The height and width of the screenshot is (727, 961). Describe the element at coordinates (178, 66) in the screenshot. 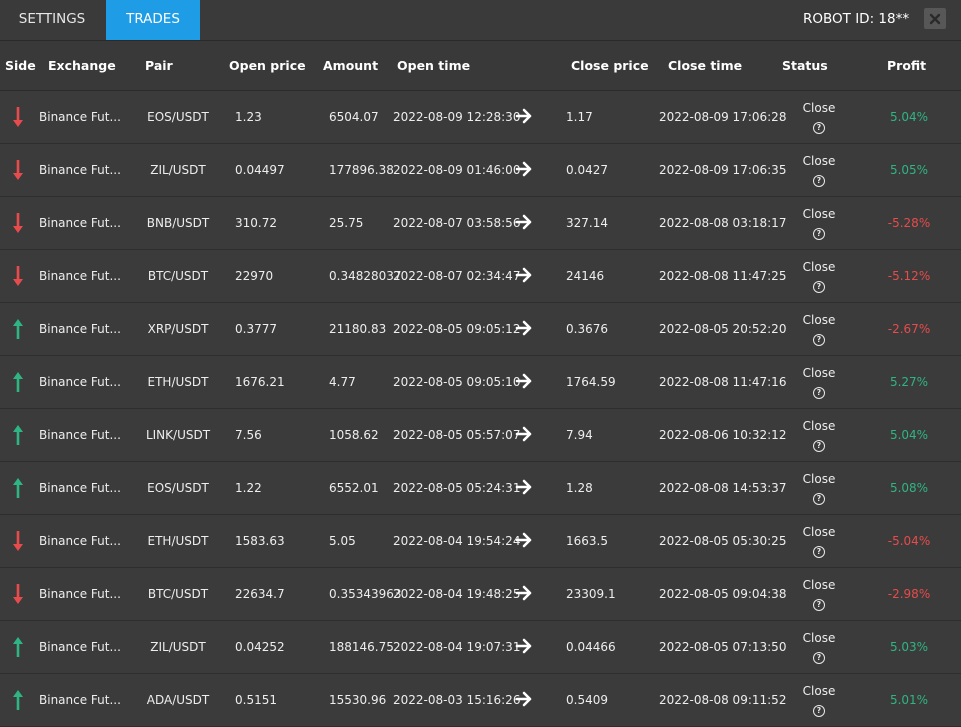

I see `col-pair: Pair` at that location.